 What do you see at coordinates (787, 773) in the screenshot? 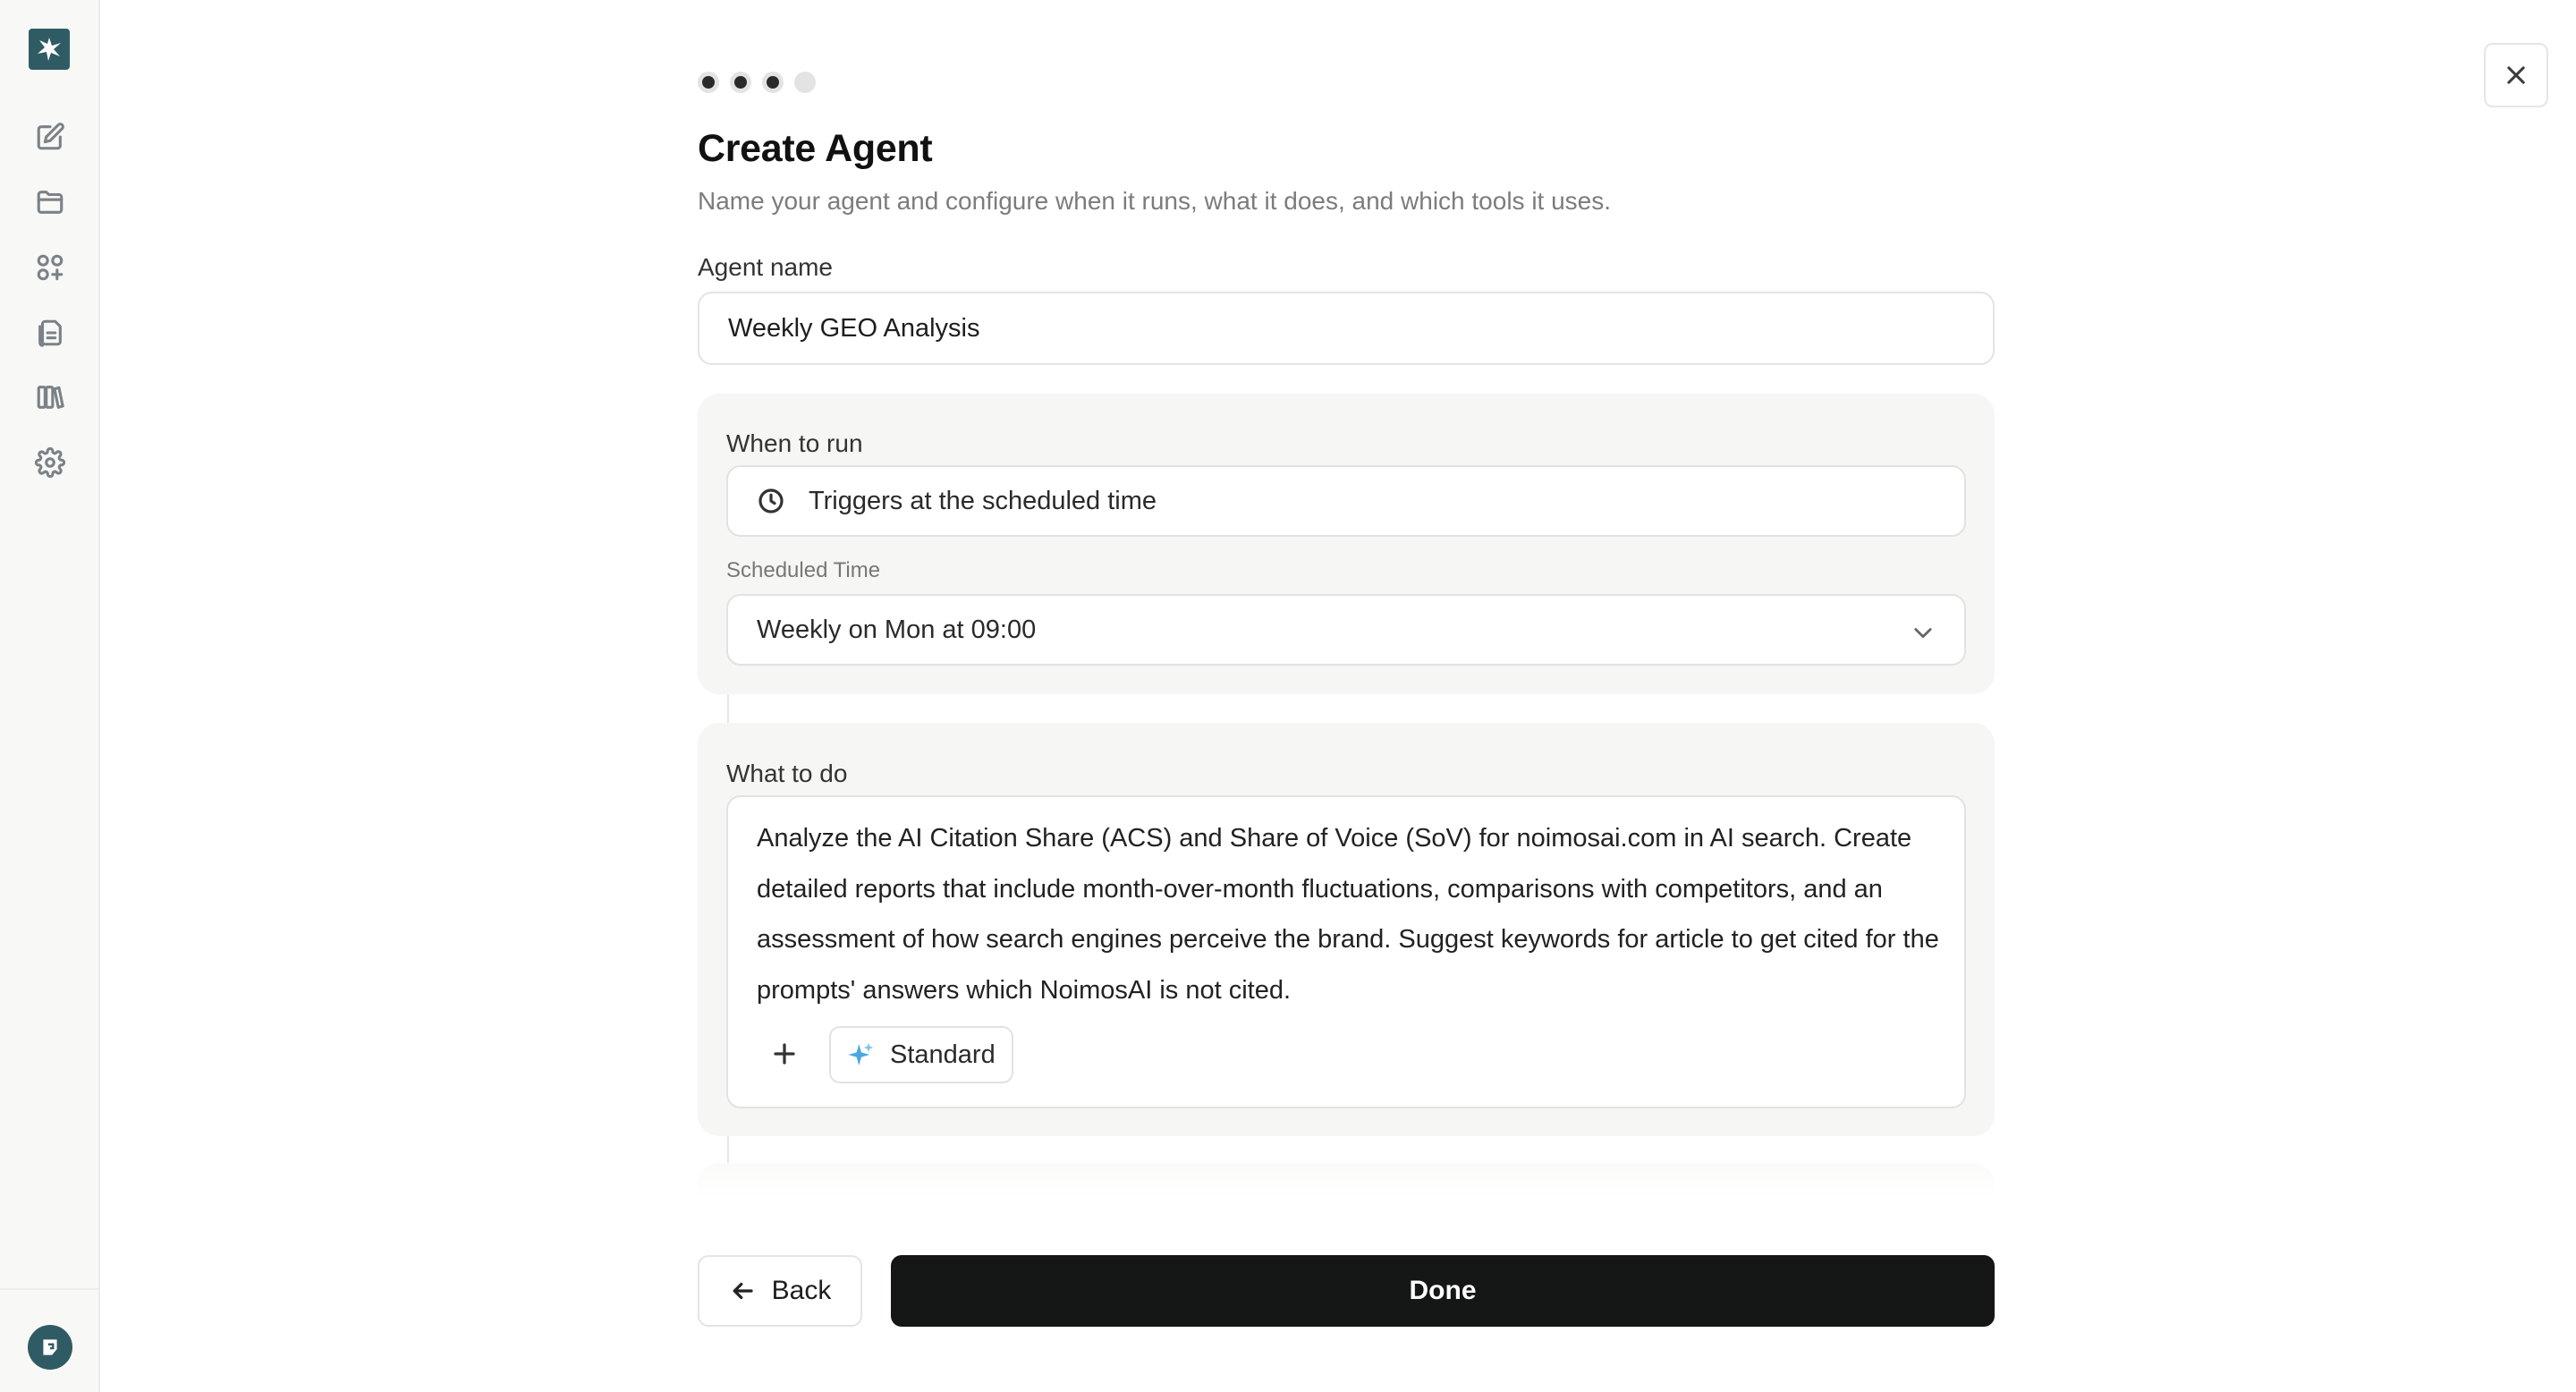
I see `what-to-do-label: What to do` at bounding box center [787, 773].